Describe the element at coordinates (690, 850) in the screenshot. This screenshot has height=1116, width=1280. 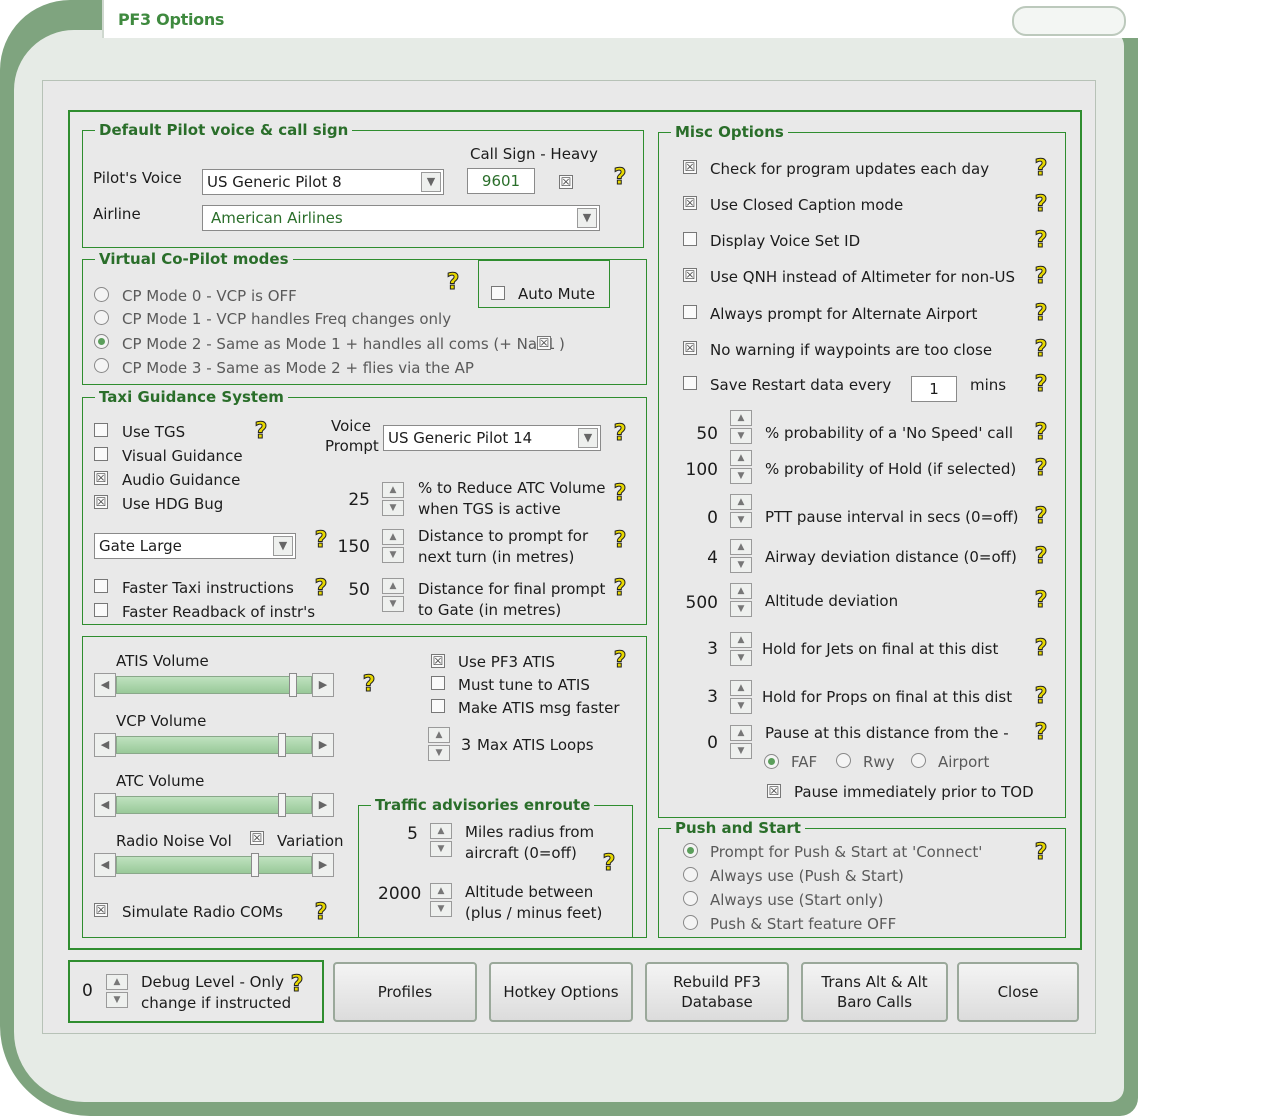
I see `push-prompt-radio` at that location.